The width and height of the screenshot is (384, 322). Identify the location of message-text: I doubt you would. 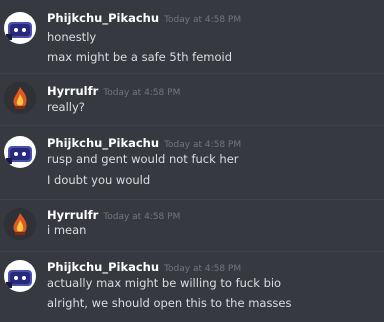
(99, 180).